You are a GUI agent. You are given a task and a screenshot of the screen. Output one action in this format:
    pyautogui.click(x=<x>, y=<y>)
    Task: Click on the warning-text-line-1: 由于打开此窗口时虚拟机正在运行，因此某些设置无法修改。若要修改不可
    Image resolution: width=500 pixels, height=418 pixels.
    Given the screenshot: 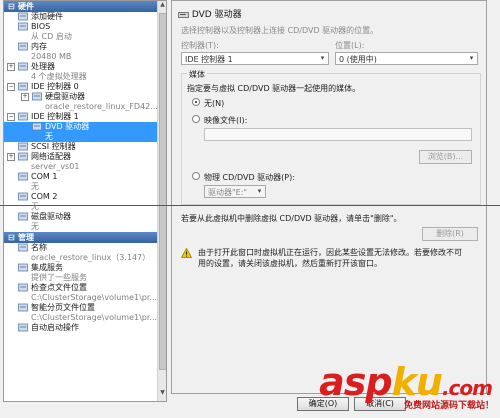 What is the action you would take?
    pyautogui.click(x=330, y=252)
    